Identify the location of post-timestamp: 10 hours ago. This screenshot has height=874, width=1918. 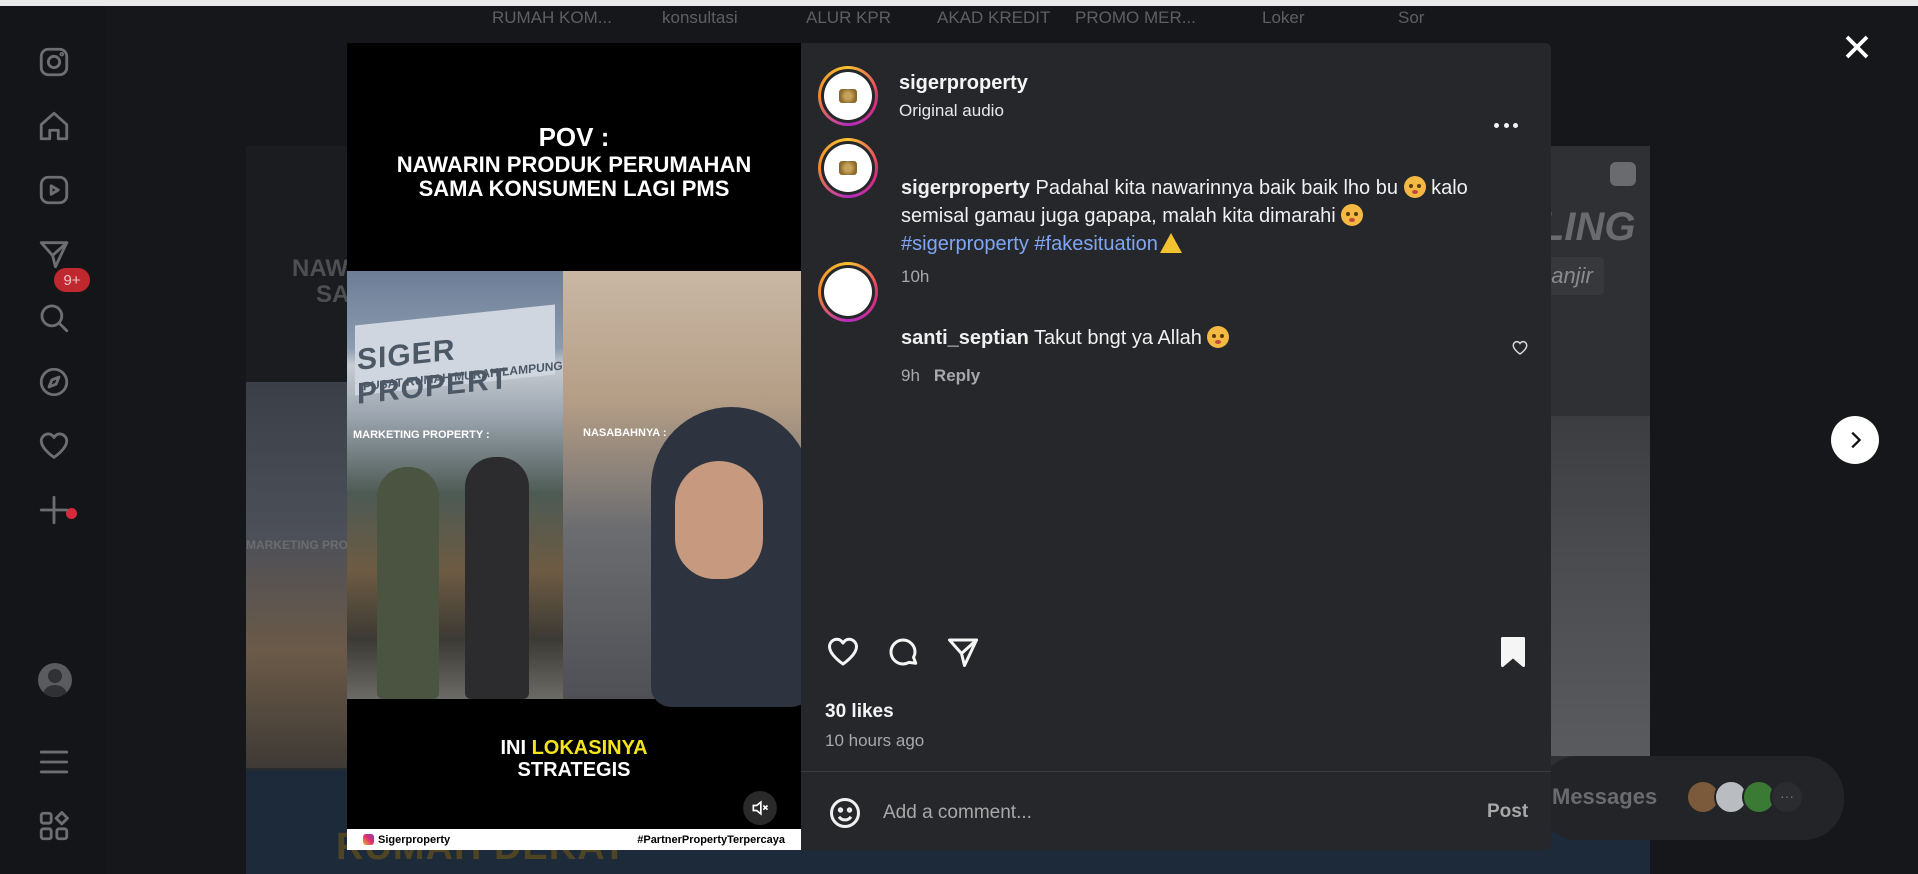
(875, 740).